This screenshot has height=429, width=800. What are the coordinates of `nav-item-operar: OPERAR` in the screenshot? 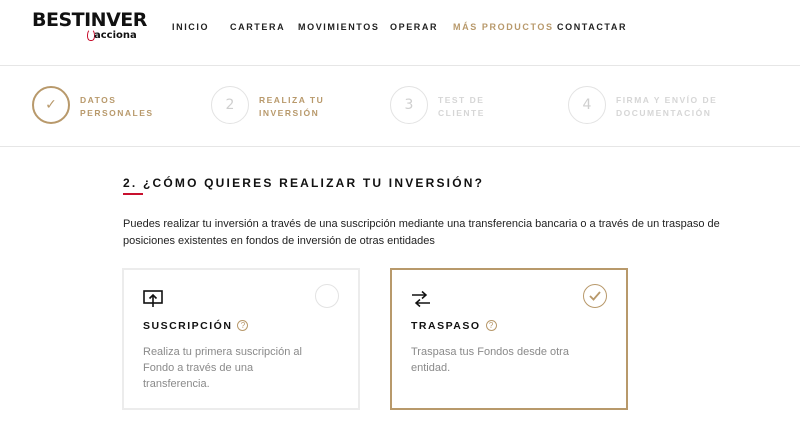 It's located at (414, 27).